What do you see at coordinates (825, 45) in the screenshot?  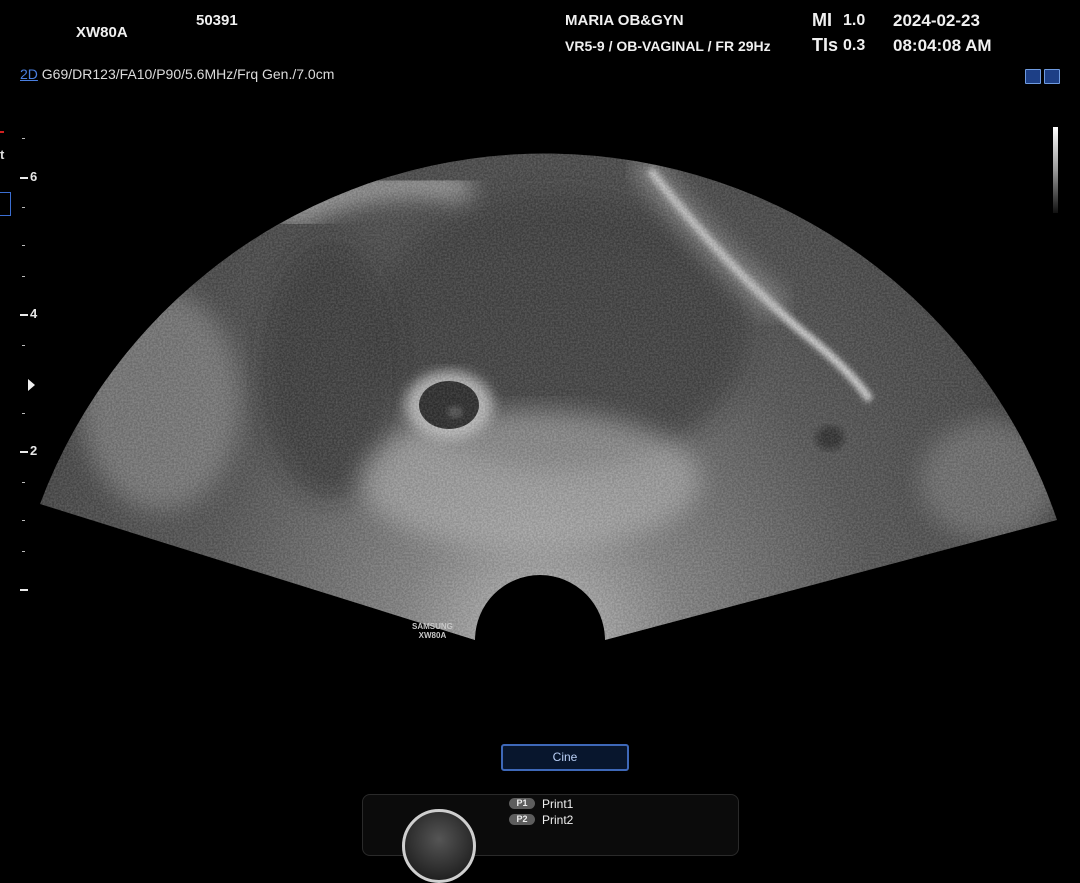 I see `tis-label: TIs` at bounding box center [825, 45].